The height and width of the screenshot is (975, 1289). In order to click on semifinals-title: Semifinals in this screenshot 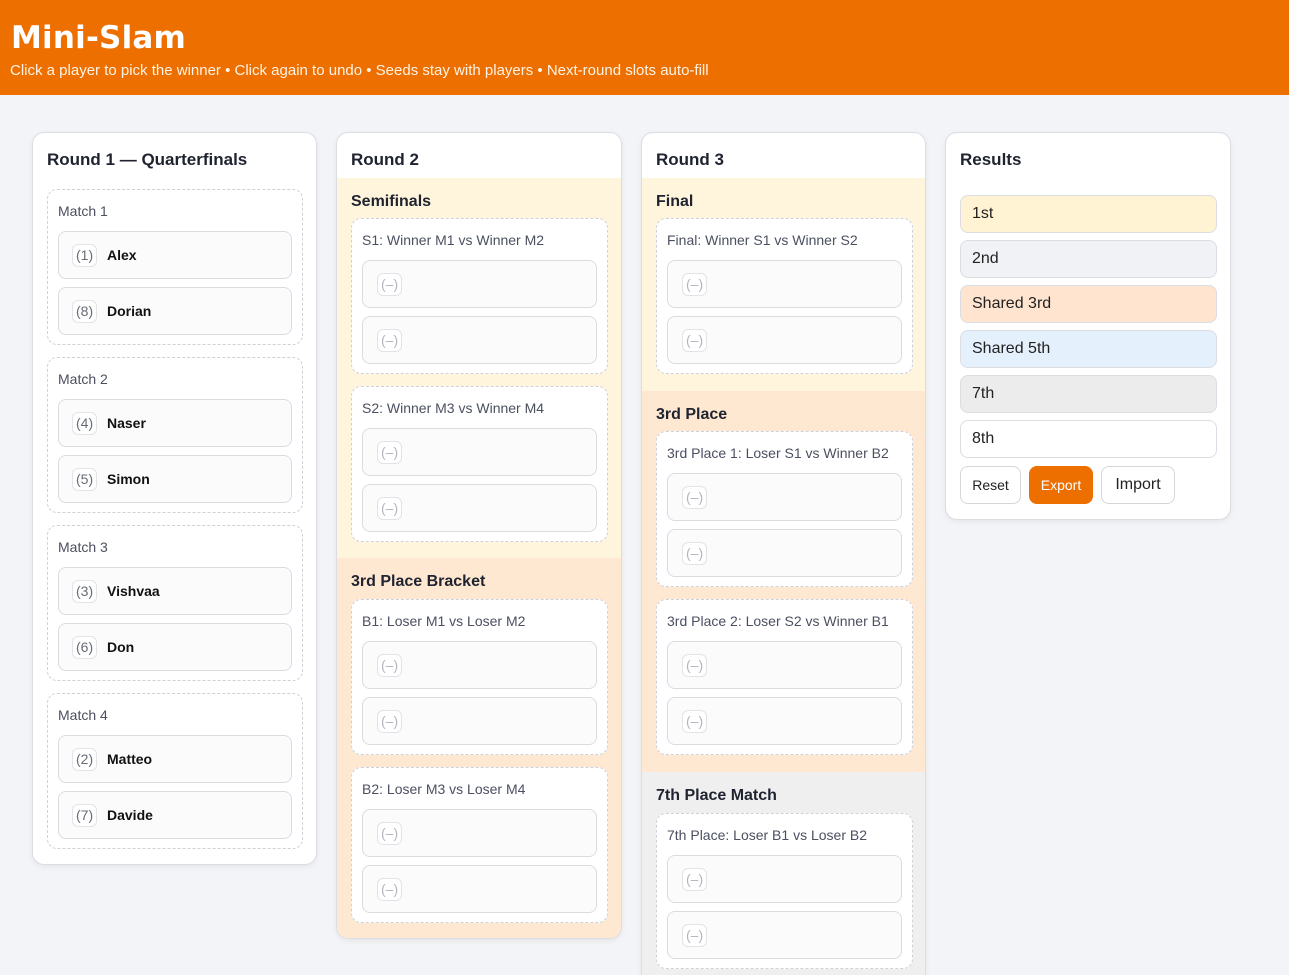, I will do `click(391, 201)`.